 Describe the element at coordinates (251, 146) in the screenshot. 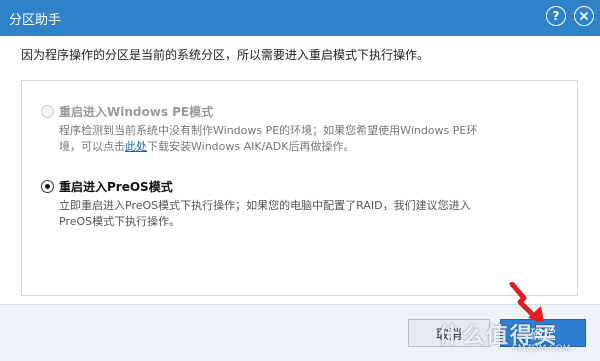

I see `windows-pe-desc-text-2: 下载安装Windows AIK/ADK后再做操作。` at that location.